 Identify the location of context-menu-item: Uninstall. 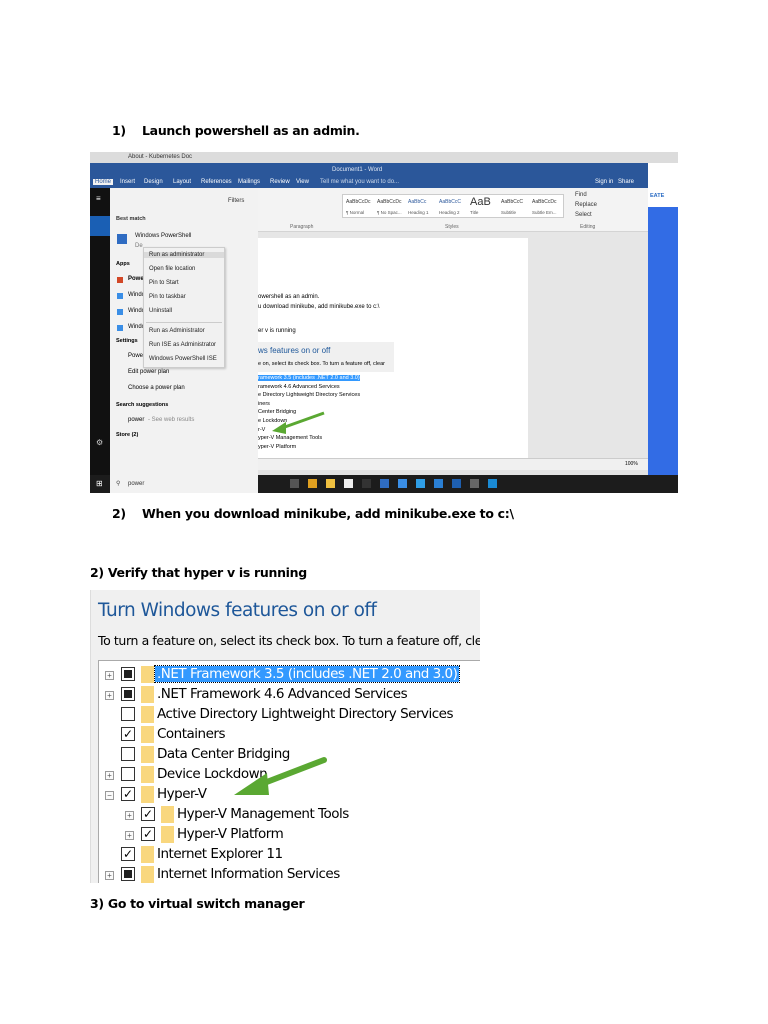
(160, 311).